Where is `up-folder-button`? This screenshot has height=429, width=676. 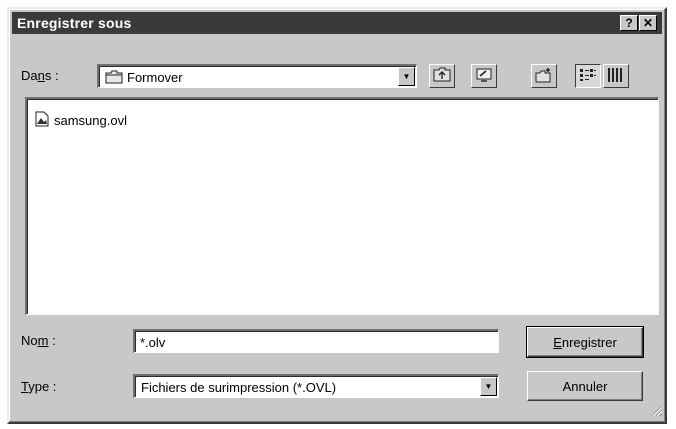 up-folder-button is located at coordinates (442, 76).